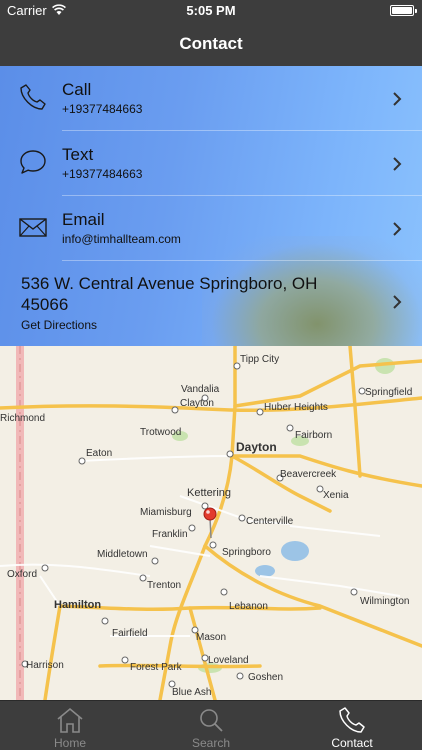 The image size is (422, 750). I want to click on tab-search: Search, so click(211, 725).